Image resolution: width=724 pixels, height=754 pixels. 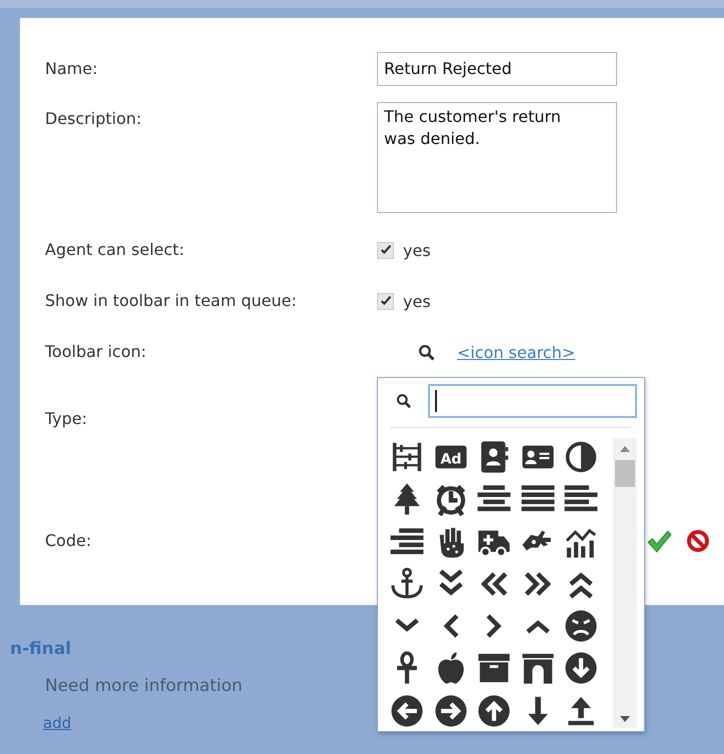 I want to click on arrow-circle-down-icon, so click(x=581, y=668).